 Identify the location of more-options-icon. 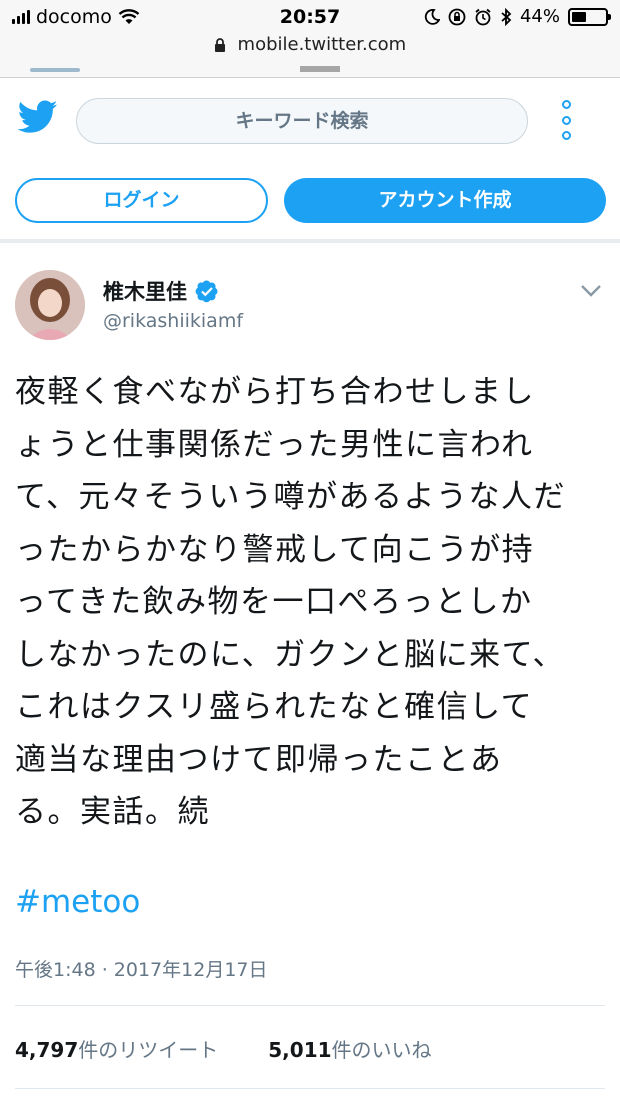
(566, 120).